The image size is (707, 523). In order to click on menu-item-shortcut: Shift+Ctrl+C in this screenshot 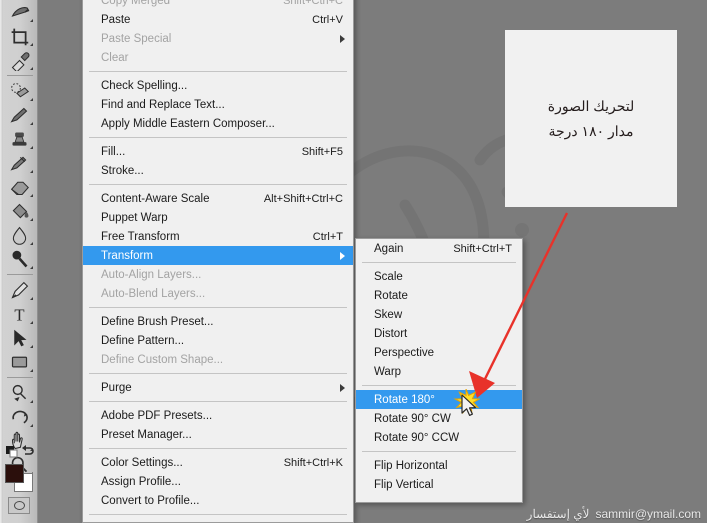, I will do `click(313, 3)`.